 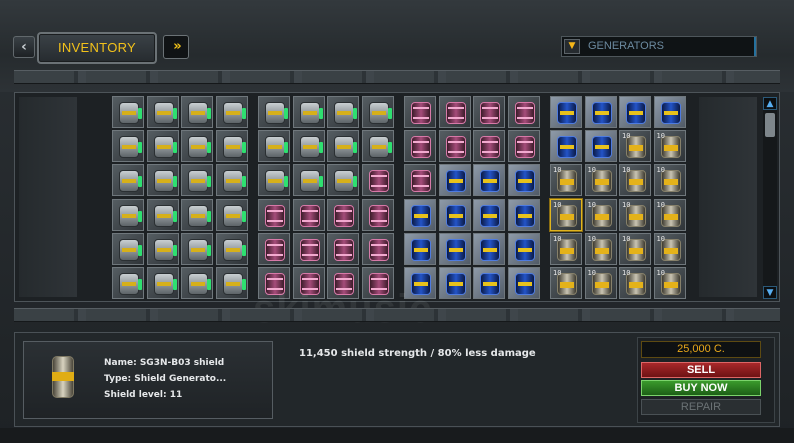 I want to click on repair-button: REPAIR, so click(x=701, y=407).